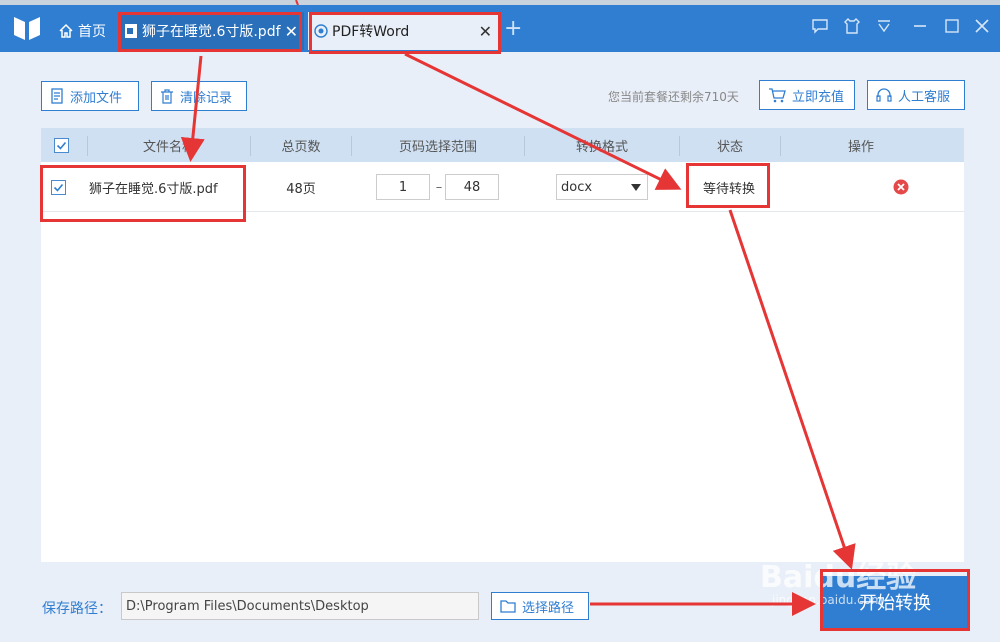  What do you see at coordinates (673, 97) in the screenshot?
I see `remaining-days-text: 您当前套餐还剩余710天` at bounding box center [673, 97].